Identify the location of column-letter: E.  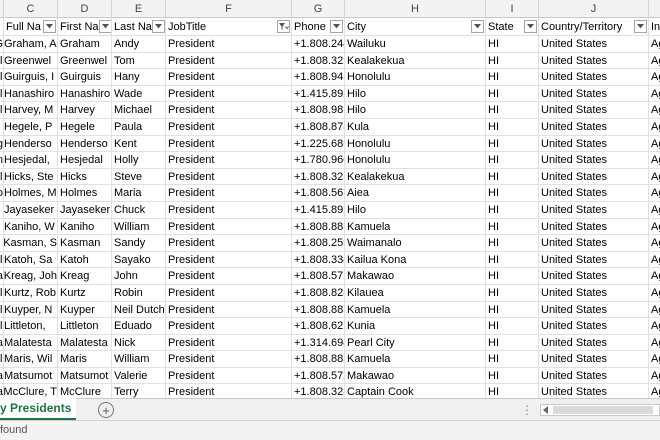
(139, 9).